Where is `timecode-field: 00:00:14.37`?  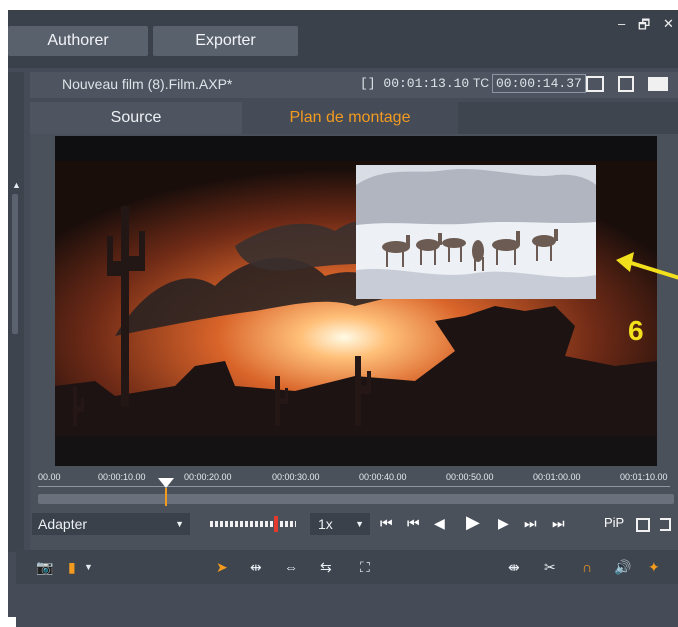 timecode-field: 00:00:14.37 is located at coordinates (539, 83).